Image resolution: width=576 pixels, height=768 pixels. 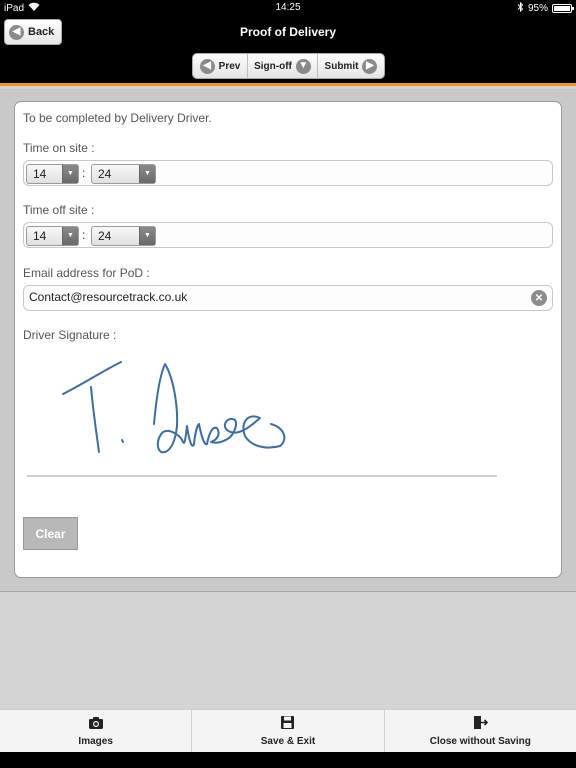 I want to click on instruction-text: To be completed by Delivery Driver., so click(x=117, y=118).